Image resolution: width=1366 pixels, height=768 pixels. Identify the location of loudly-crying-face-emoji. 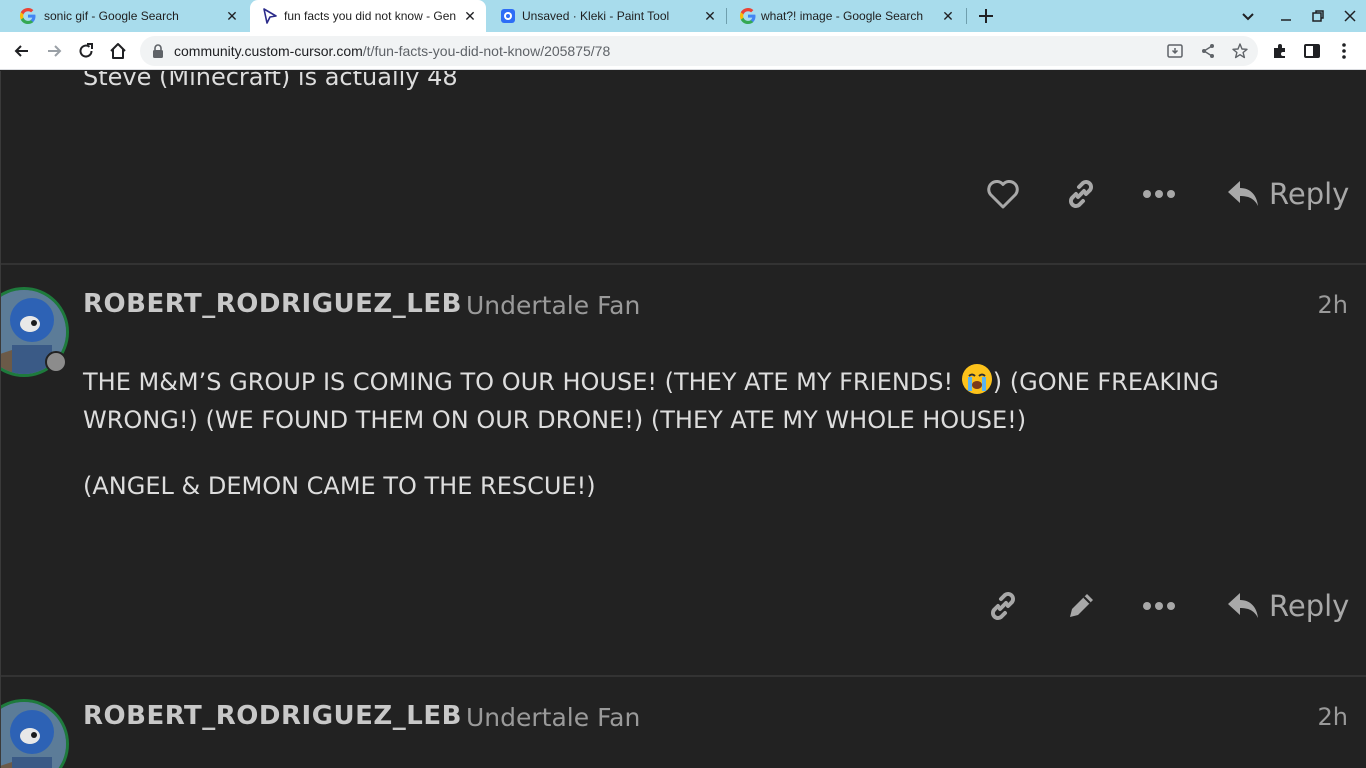
(976, 379).